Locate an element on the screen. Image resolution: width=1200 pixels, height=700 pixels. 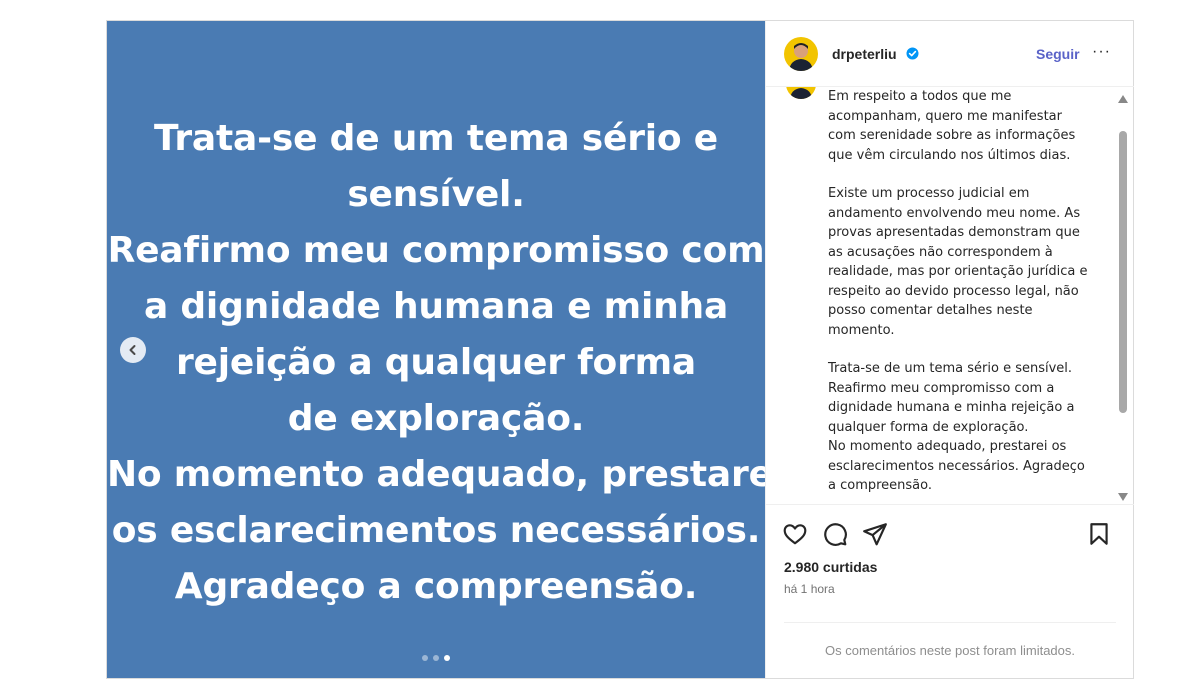
bookmark-icon is located at coordinates (1099, 536).